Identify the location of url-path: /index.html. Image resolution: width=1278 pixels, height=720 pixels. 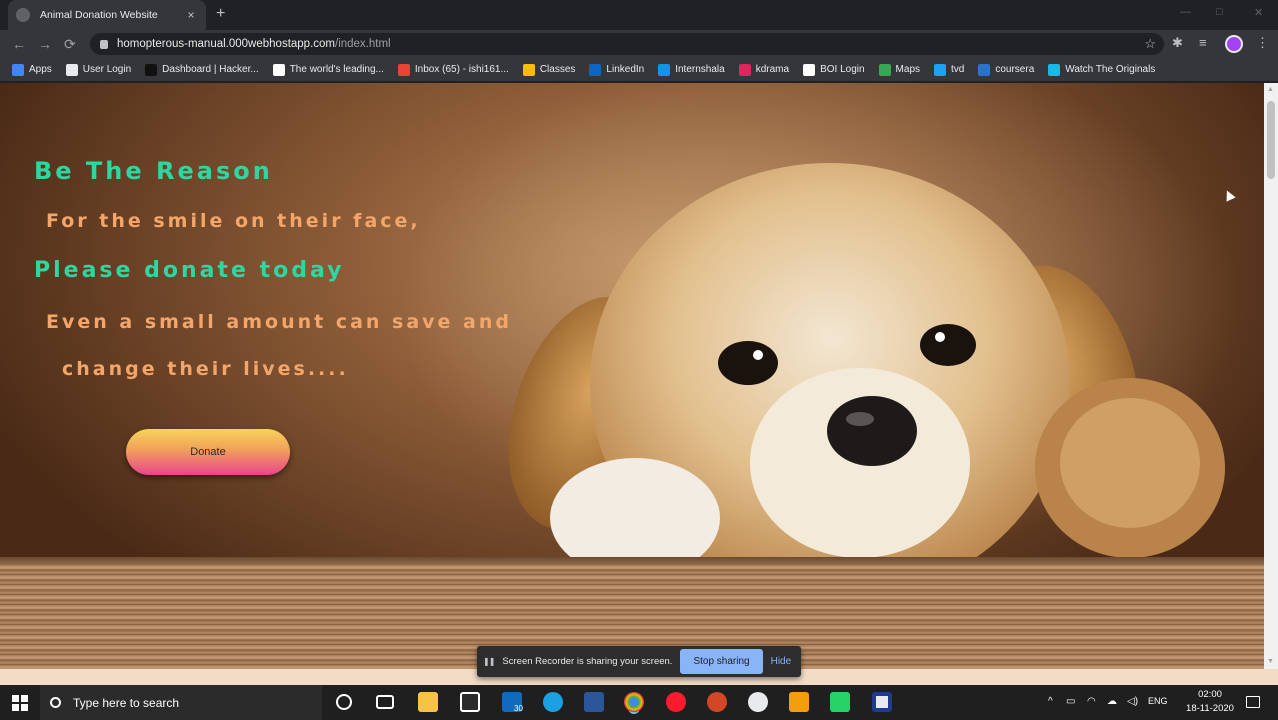
(363, 44).